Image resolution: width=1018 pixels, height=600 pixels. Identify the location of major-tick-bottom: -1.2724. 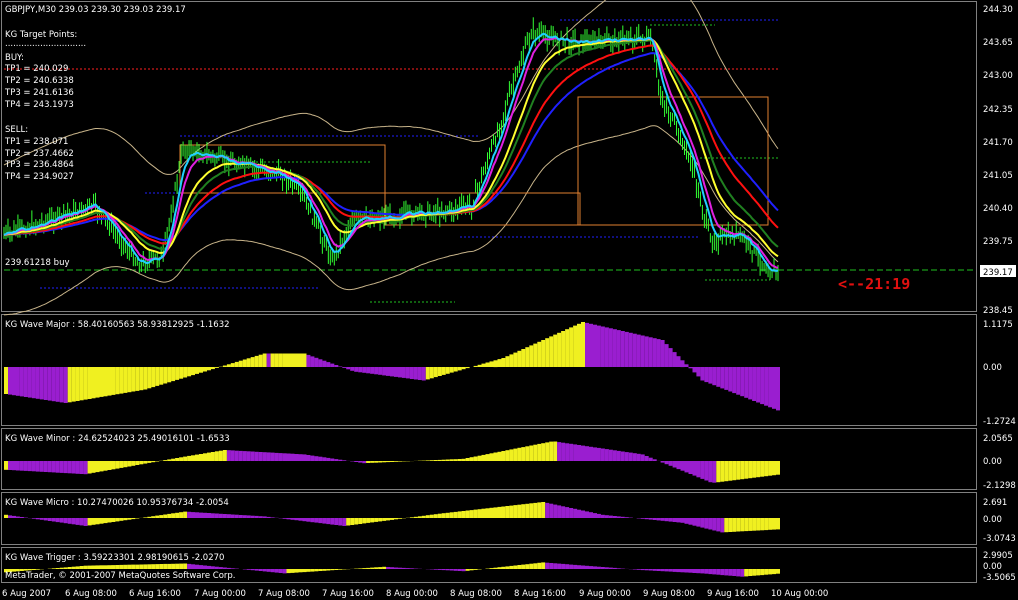
(999, 422).